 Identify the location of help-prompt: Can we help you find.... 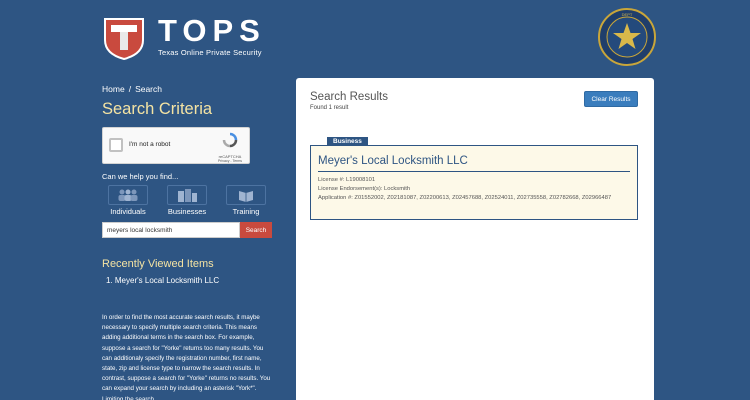
(140, 176).